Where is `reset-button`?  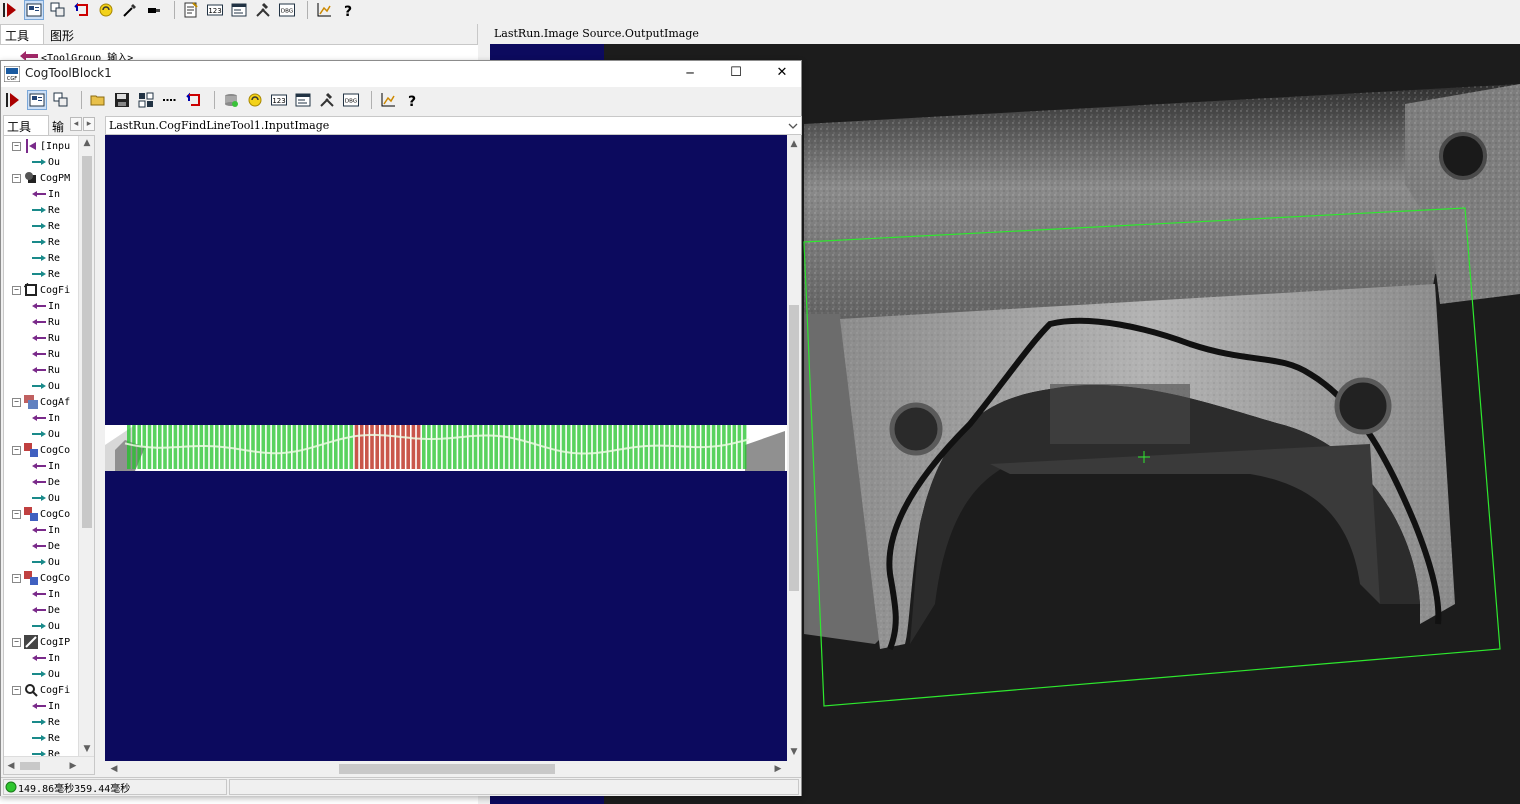 reset-button is located at coordinates (82, 10).